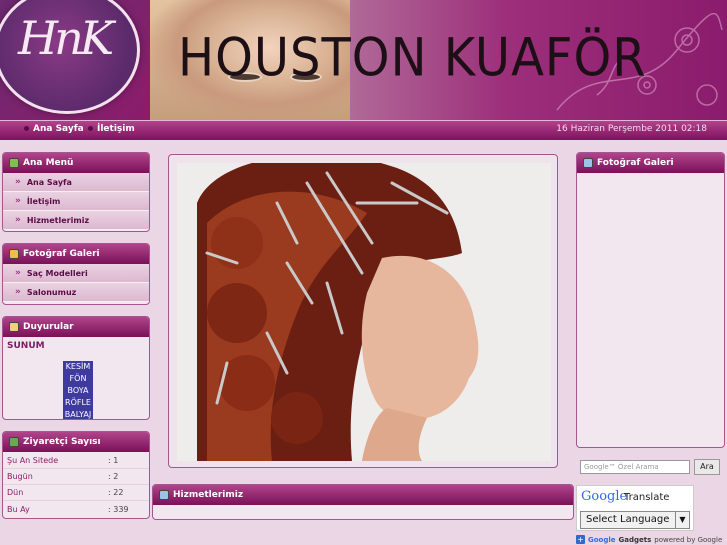  I want to click on chart-icon, so click(14, 442).